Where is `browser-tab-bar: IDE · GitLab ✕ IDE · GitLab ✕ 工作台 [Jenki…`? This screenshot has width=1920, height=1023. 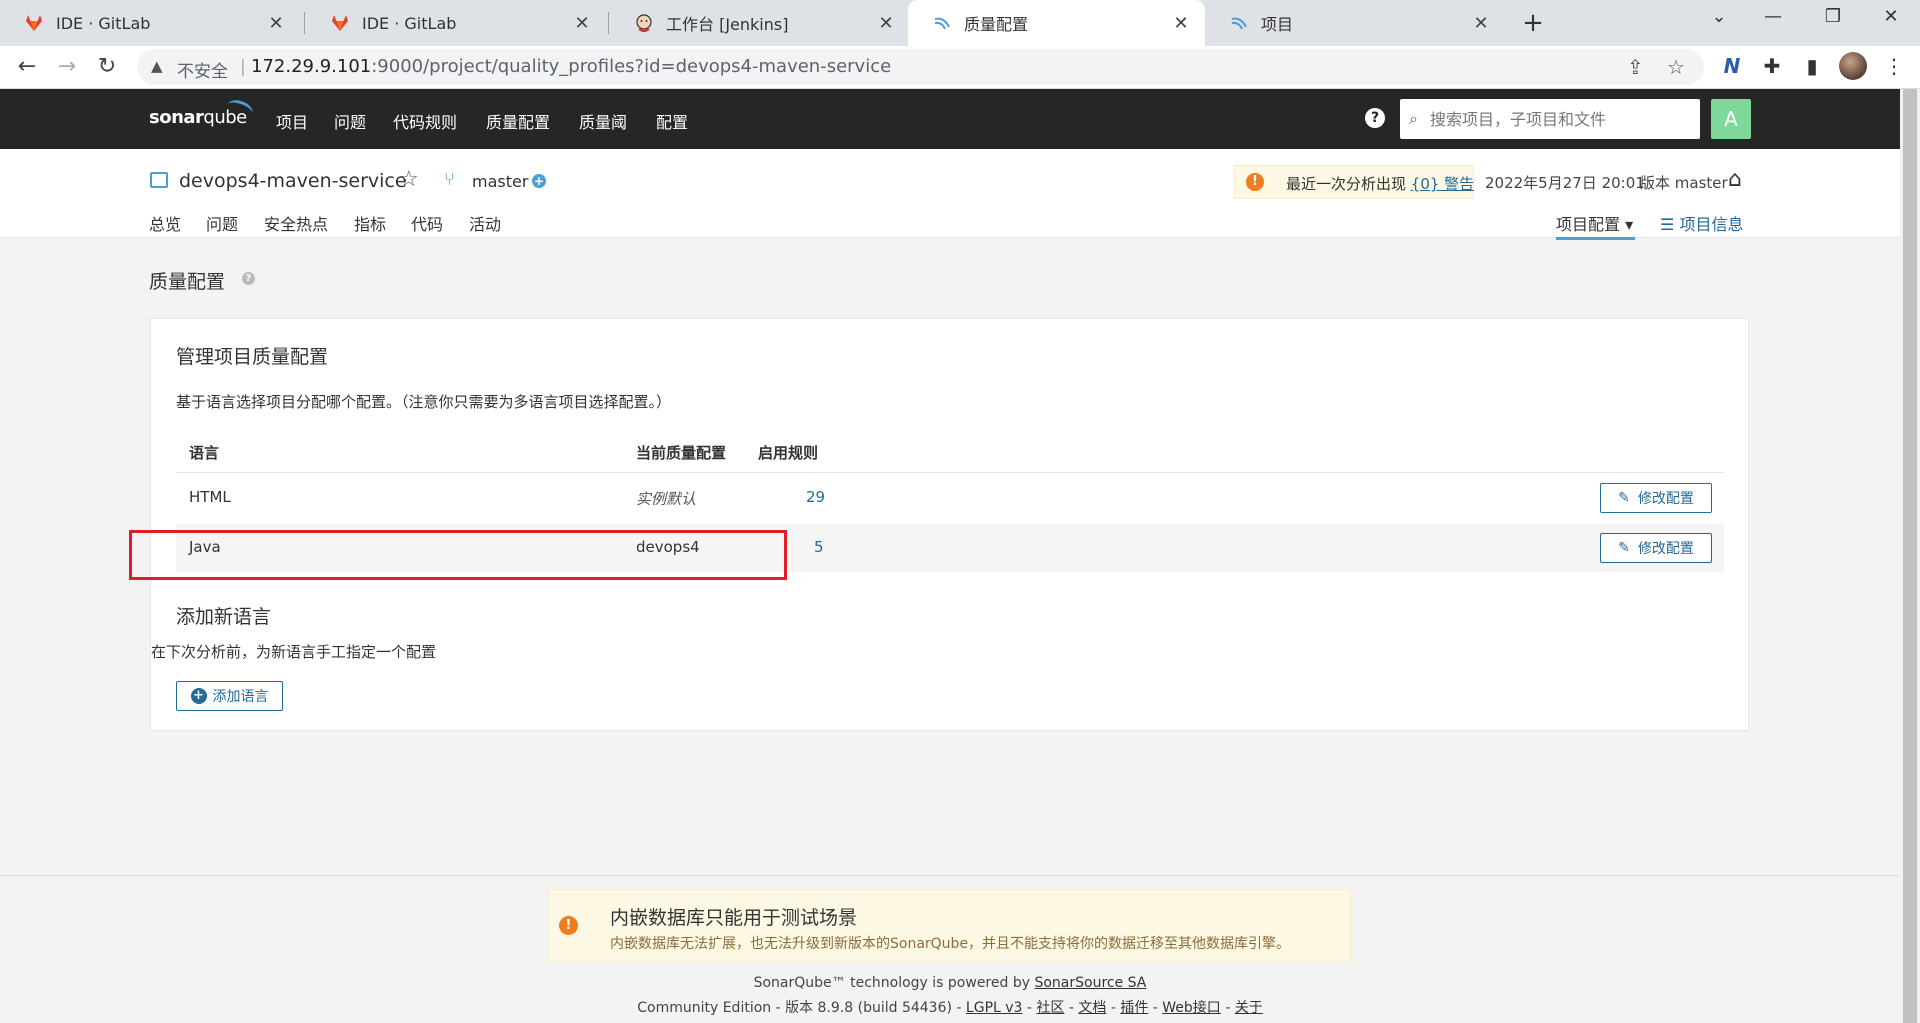
browser-tab-bar: IDE · GitLab ✕ IDE · GitLab ✕ 工作台 [Jenki… is located at coordinates (960, 23).